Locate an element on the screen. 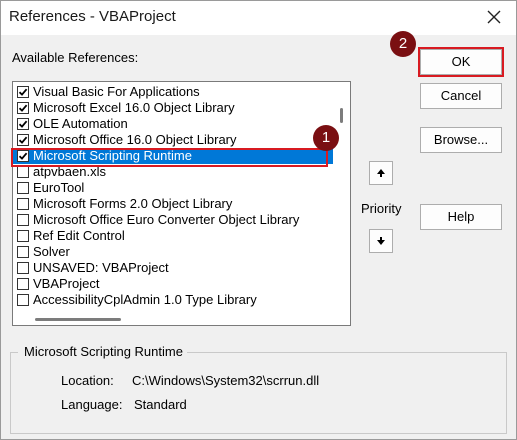 This screenshot has width=517, height=440. reference-item: Microsoft Scripting Runtime is located at coordinates (173, 156).